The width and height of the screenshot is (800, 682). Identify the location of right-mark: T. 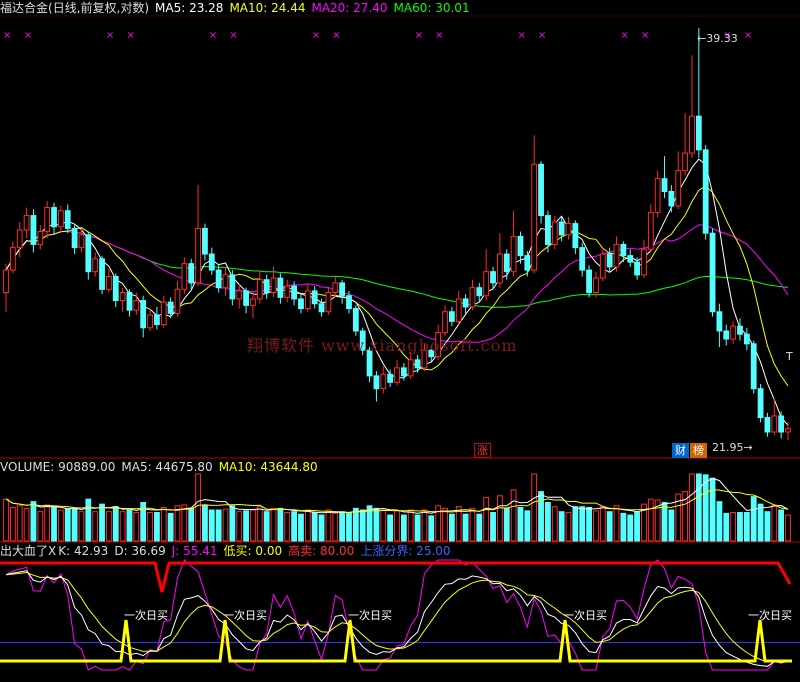
(789, 356).